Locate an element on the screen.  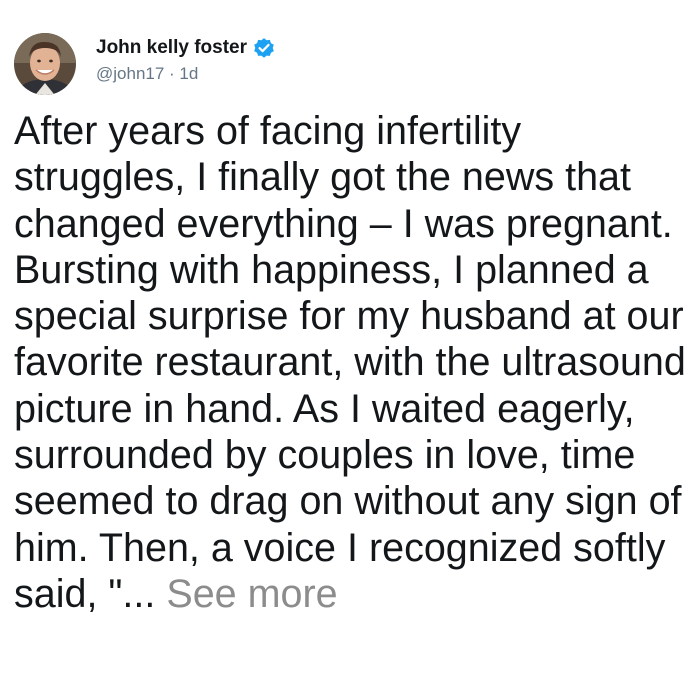
tweet-age: 1d is located at coordinates (188, 73).